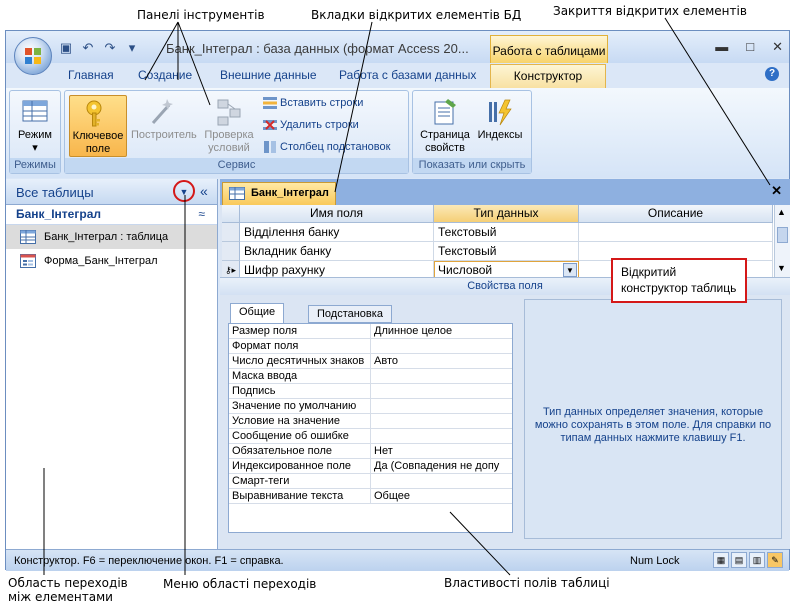 This screenshot has width=792, height=607. I want to click on property-row: Размер поля Длинное целое, so click(370, 331).